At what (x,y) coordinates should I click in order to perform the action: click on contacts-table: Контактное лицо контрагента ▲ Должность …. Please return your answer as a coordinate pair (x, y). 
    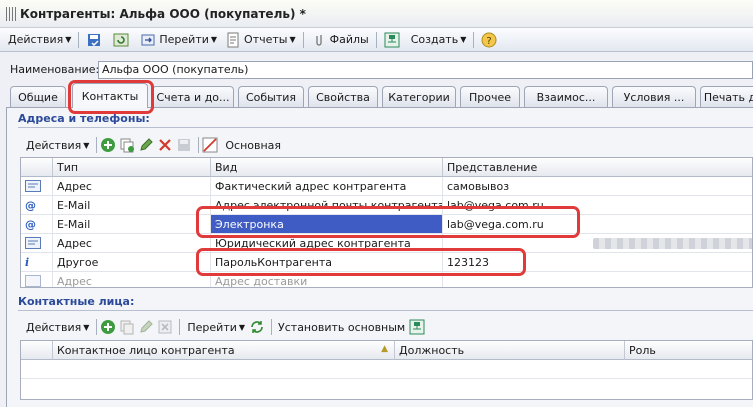
    Looking at the image, I should click on (386, 370).